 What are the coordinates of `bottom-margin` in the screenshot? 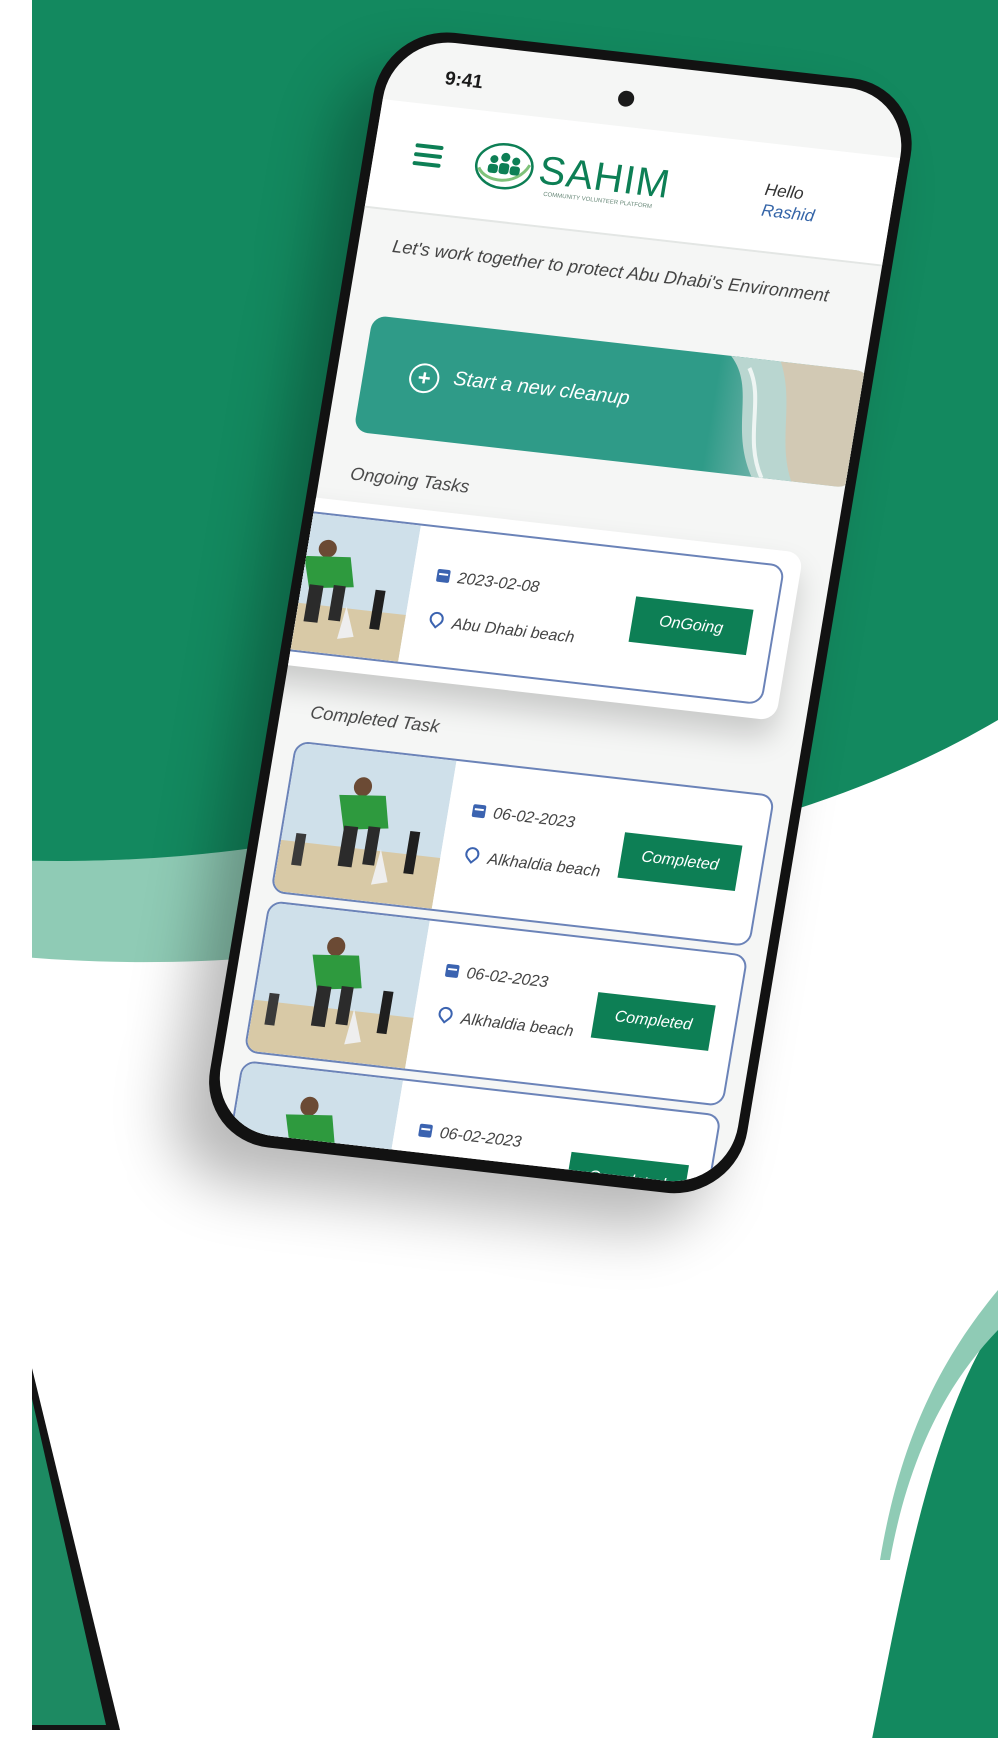 It's located at (499, 1743).